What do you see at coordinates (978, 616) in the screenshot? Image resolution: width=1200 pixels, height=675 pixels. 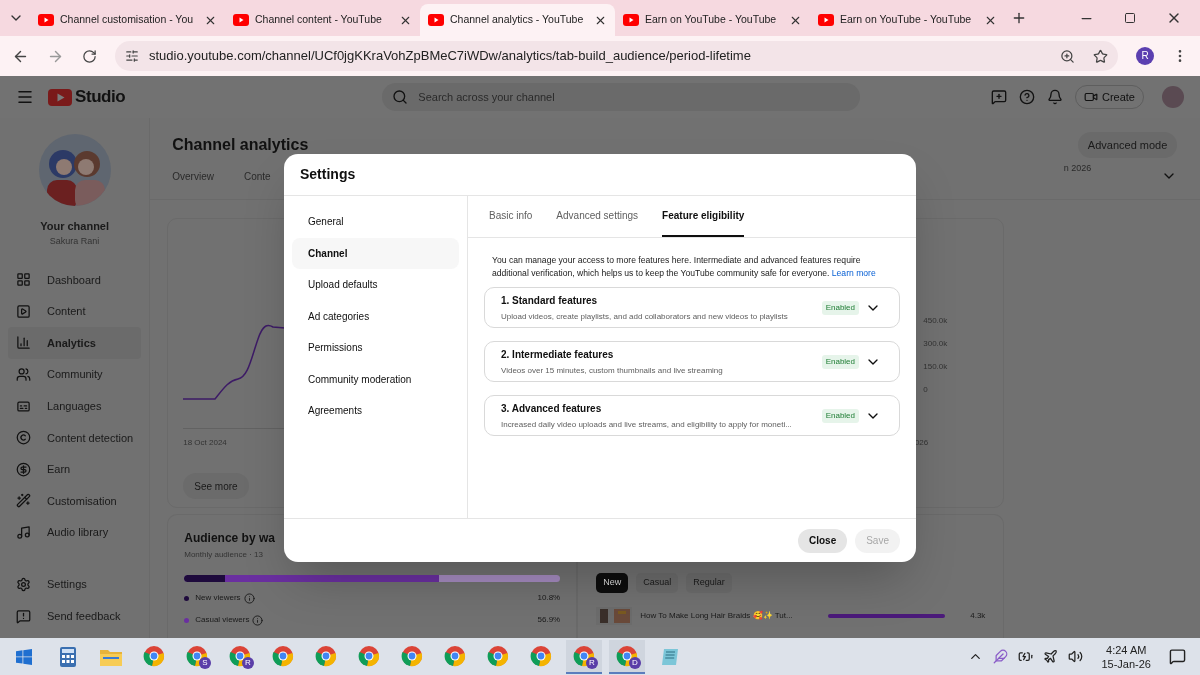 I see `view-count: 4.3k` at bounding box center [978, 616].